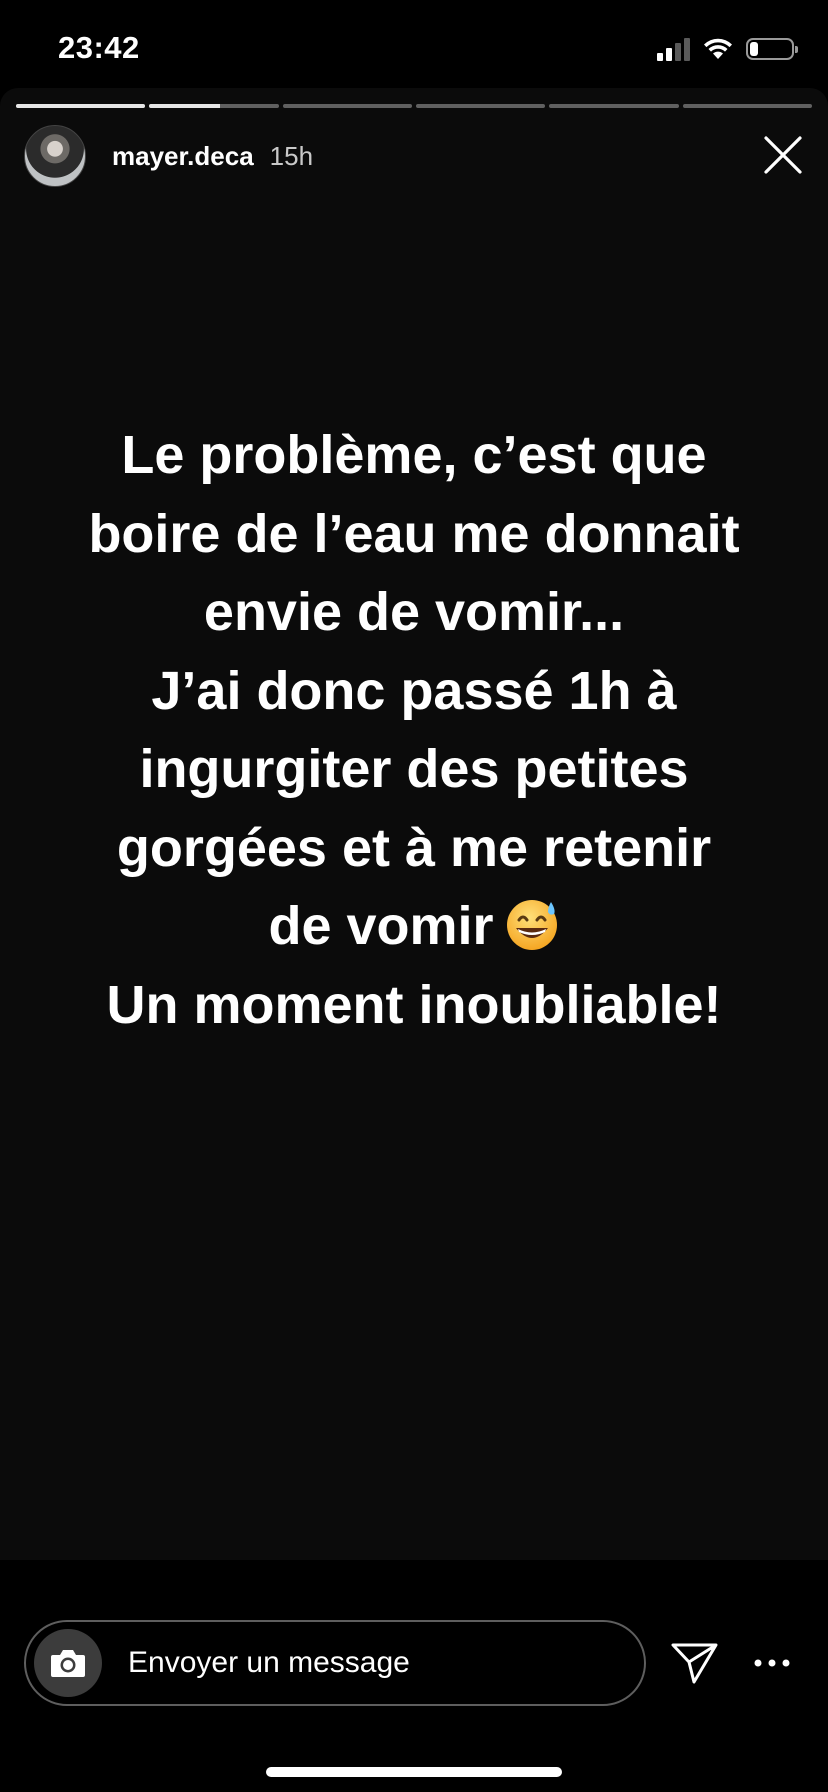 This screenshot has width=828, height=1792. I want to click on camera-icon, so click(68, 1663).